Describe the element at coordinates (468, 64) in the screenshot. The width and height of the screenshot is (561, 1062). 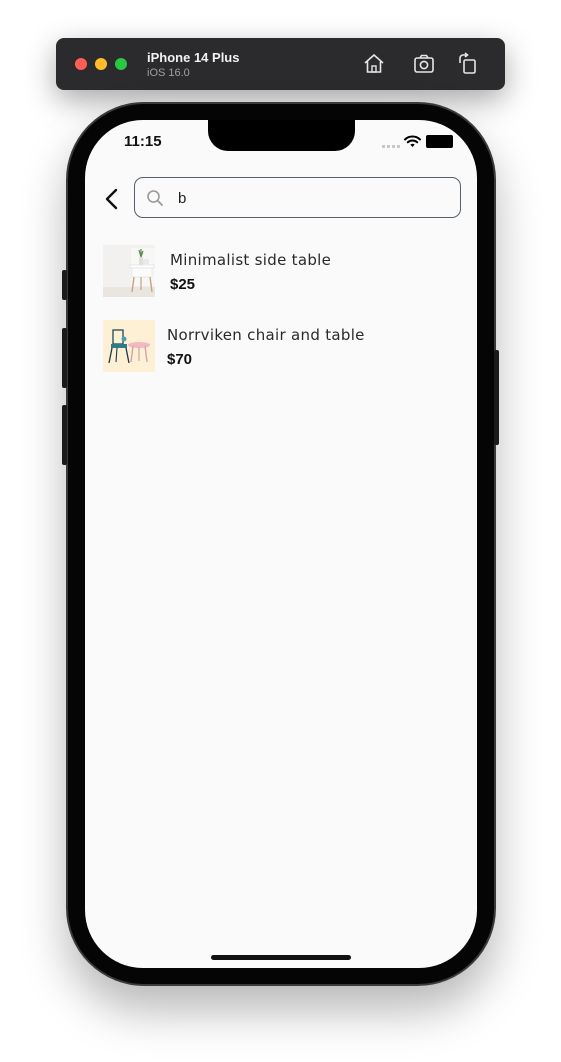
I see `rotate-icon` at that location.